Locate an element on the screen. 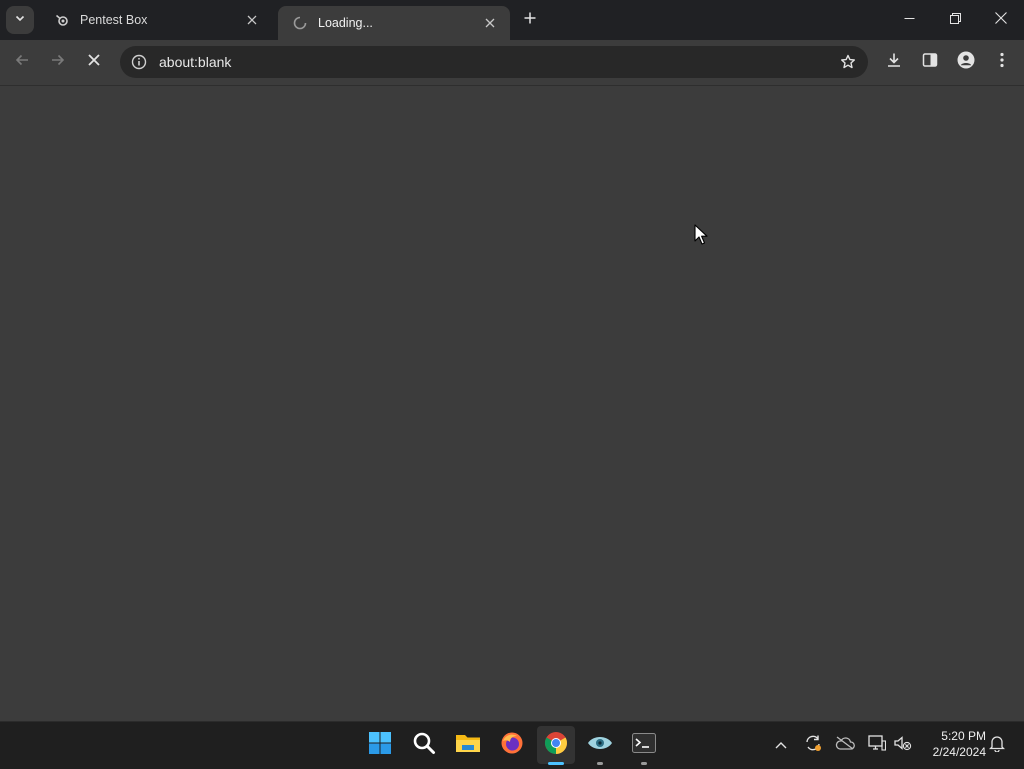  firefox-icon is located at coordinates (512, 745).